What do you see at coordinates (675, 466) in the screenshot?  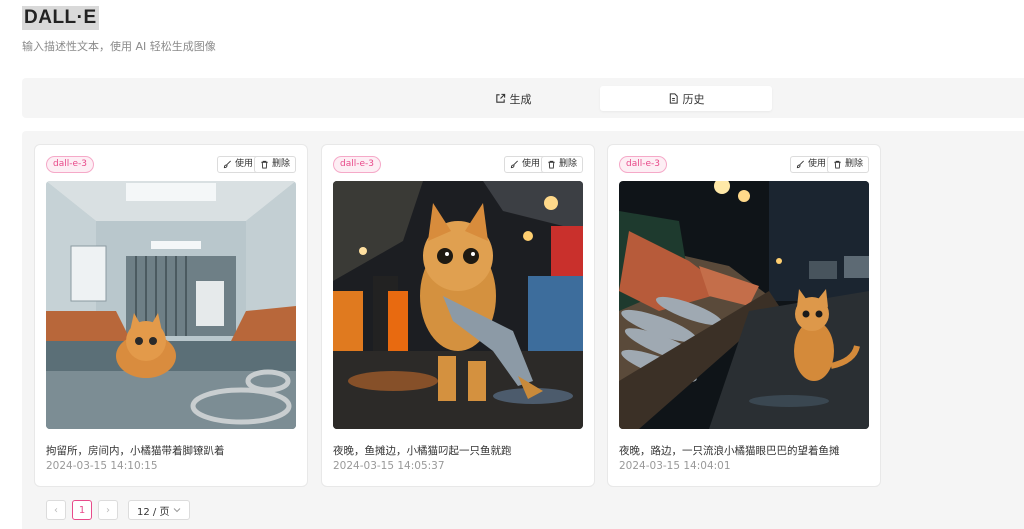 I see `image-date: 2024-03-15 14:04:01` at bounding box center [675, 466].